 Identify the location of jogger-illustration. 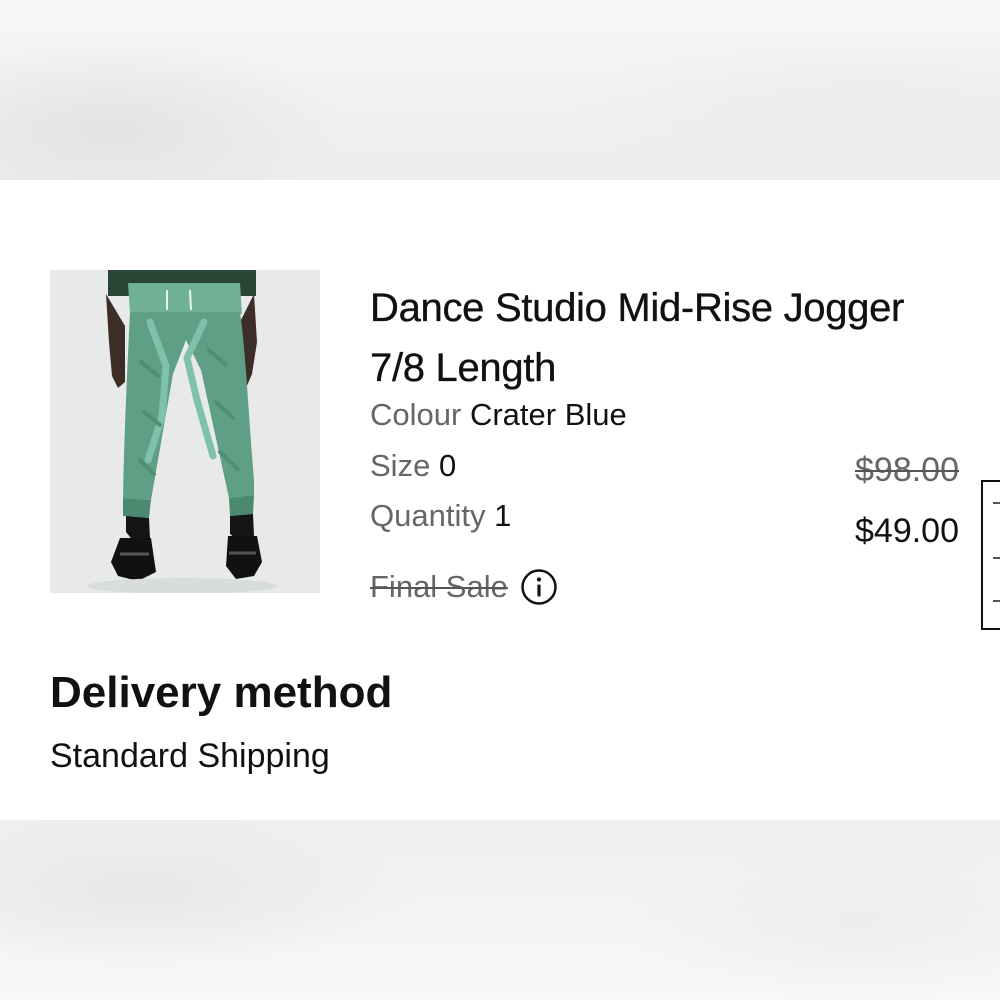
(185, 431).